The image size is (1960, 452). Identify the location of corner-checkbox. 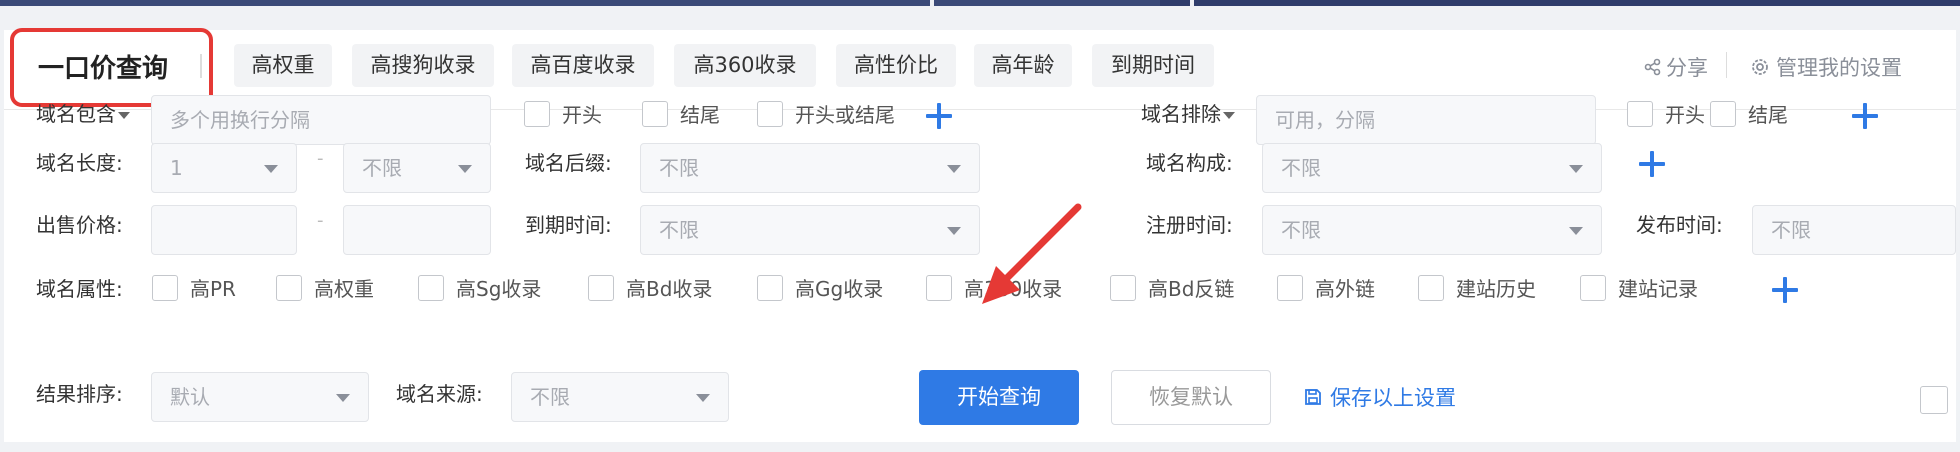
(1934, 400).